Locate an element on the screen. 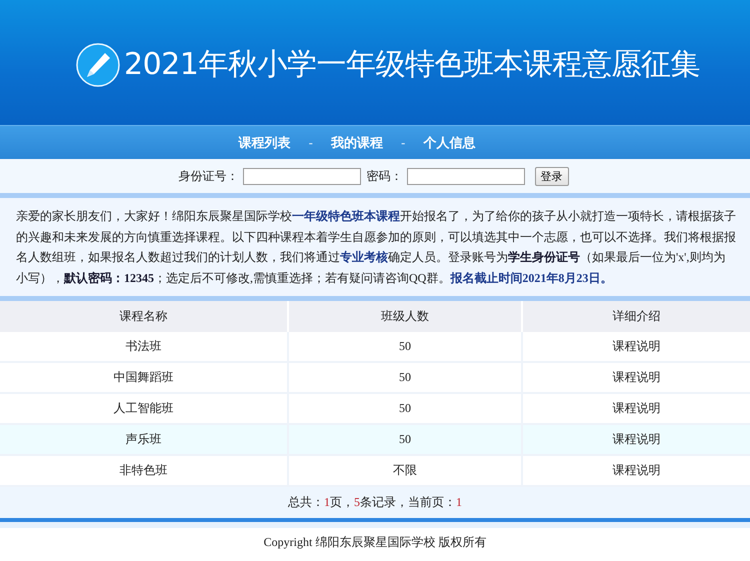  table-cell: 书法班 is located at coordinates (144, 347).